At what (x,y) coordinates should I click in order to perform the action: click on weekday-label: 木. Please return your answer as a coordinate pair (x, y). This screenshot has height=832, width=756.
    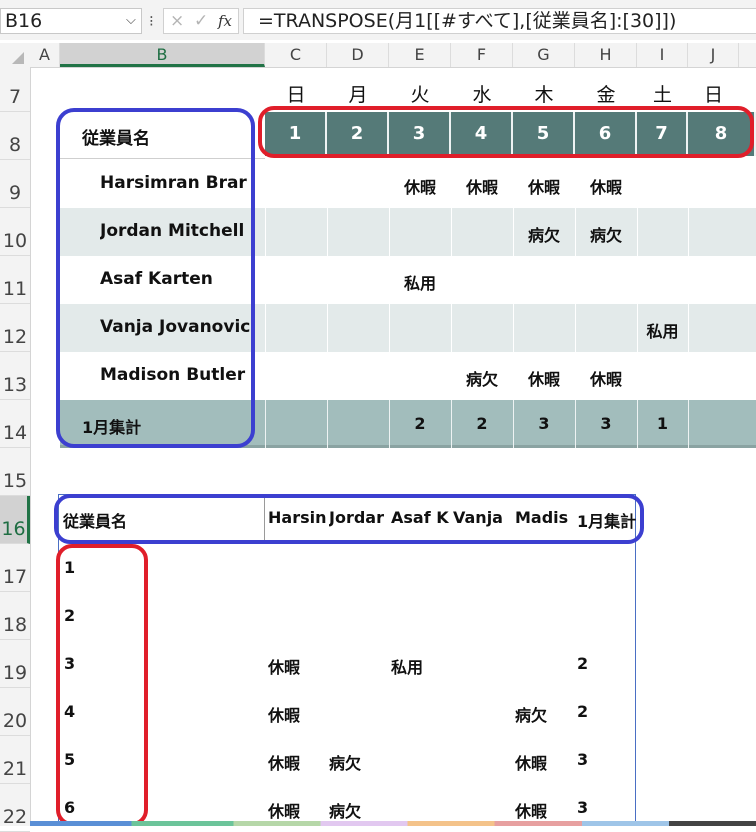
    Looking at the image, I should click on (544, 95).